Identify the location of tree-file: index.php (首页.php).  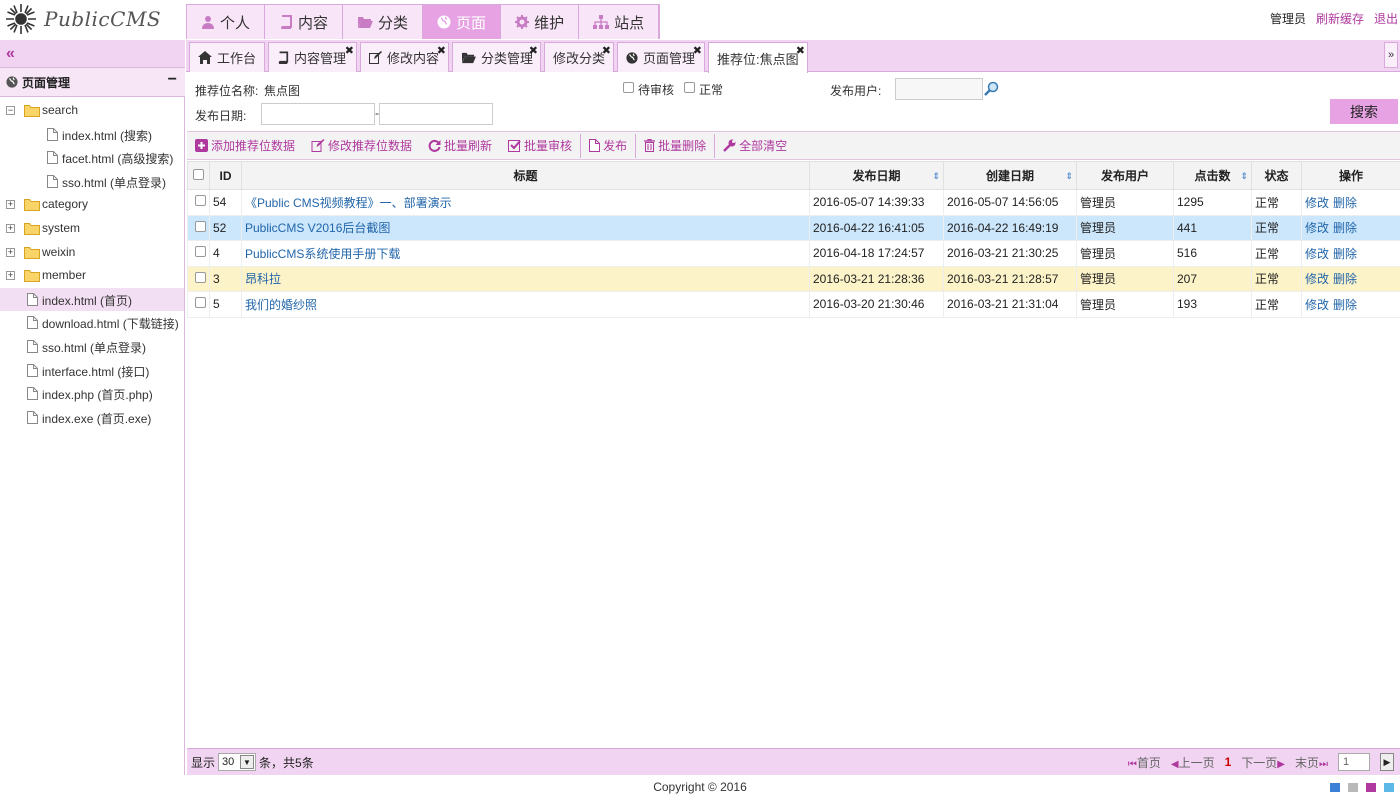
(92, 394).